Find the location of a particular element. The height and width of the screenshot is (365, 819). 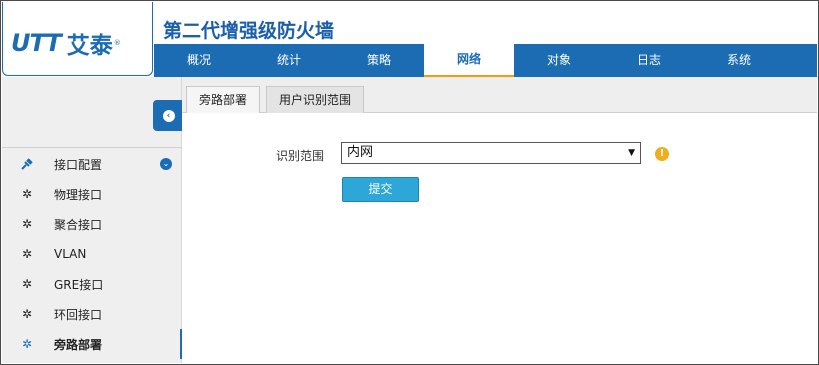

submit-button: 提交 is located at coordinates (380, 189).